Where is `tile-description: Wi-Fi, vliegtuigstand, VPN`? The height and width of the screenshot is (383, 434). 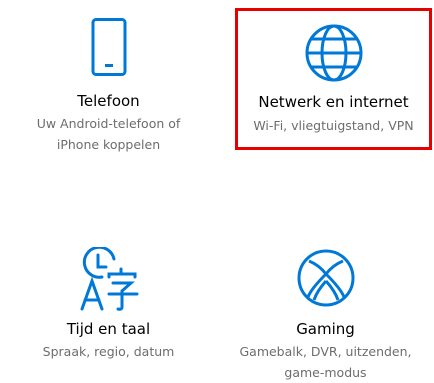 tile-description: Wi-Fi, vliegtuigstand, VPN is located at coordinates (333, 125).